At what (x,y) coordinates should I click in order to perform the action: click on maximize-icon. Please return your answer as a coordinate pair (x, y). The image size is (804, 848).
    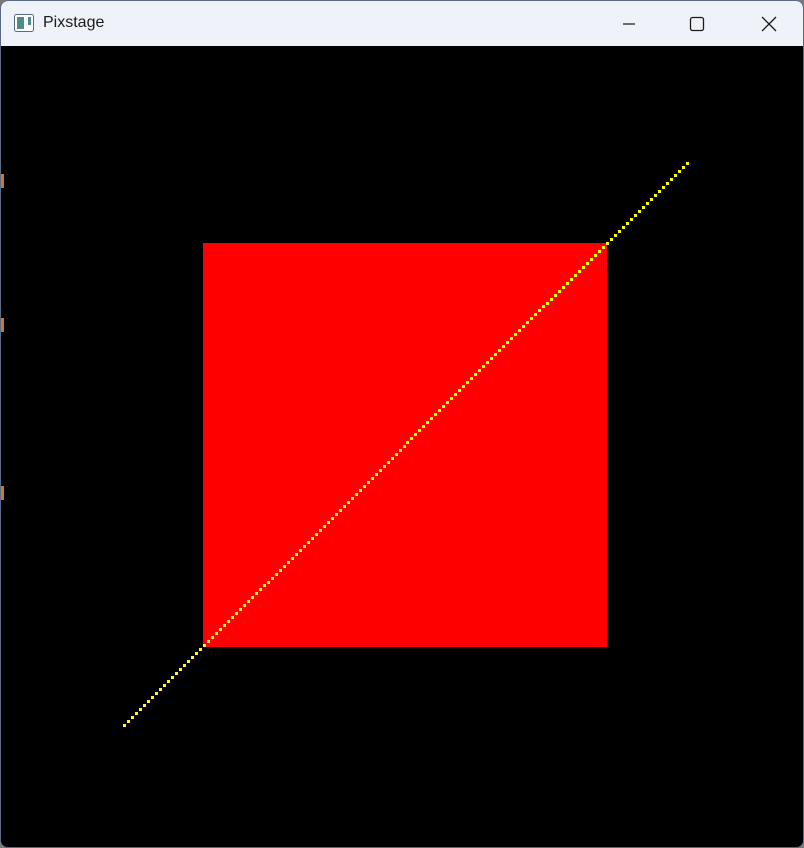
    Looking at the image, I should click on (697, 23).